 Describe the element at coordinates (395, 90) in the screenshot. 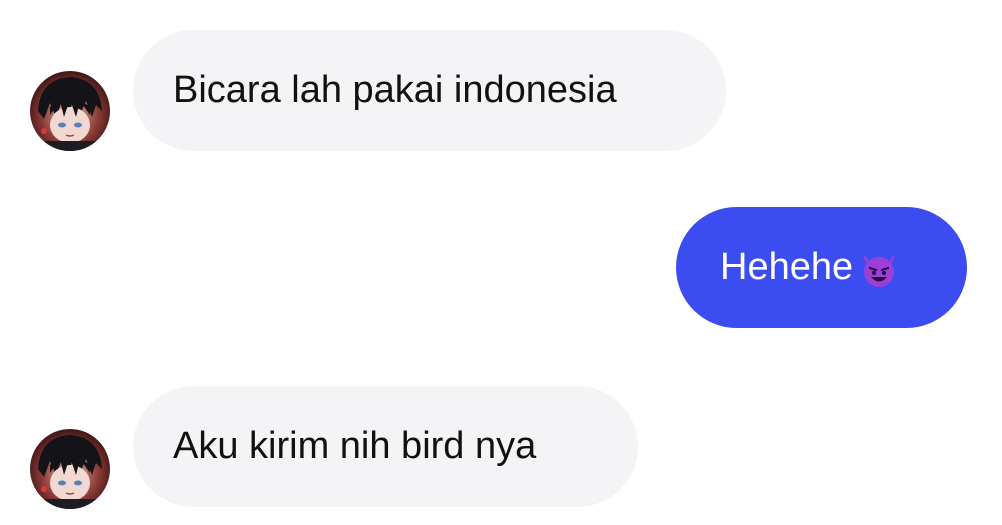

I see `message-text: Bicara lah pakai indonesia` at that location.